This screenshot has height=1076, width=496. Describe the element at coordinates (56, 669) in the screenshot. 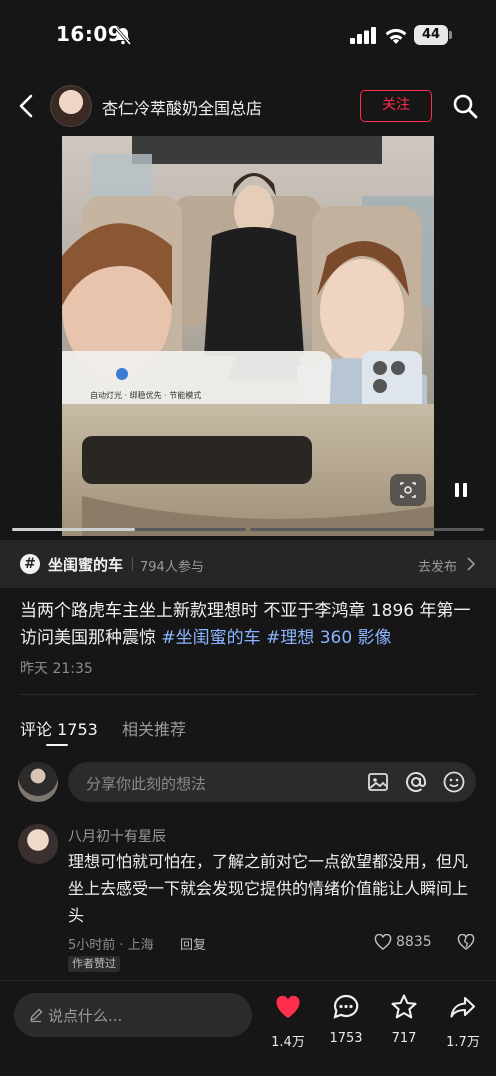

I see `post-time: 昨天 21:35` at that location.